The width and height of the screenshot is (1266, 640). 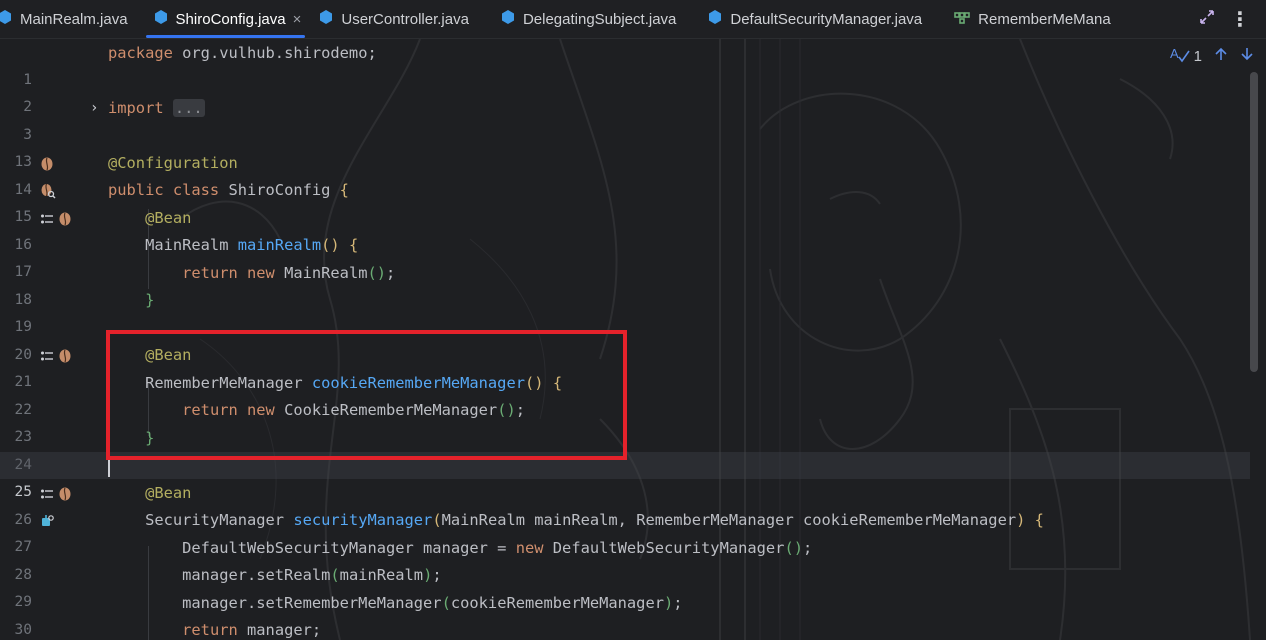 I want to click on text-caret, so click(x=109, y=467).